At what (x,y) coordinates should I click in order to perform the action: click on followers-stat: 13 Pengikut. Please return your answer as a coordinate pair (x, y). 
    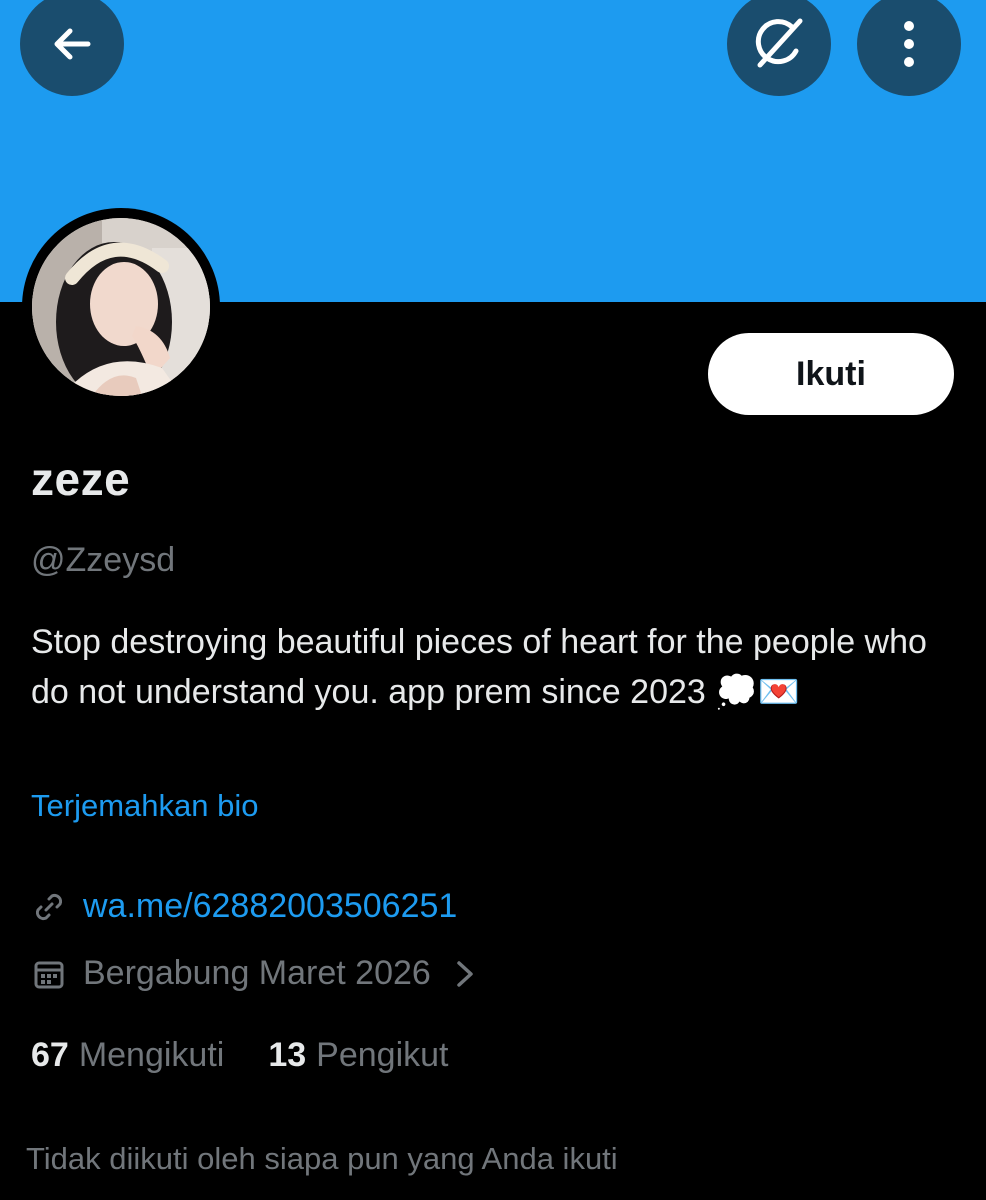
    Looking at the image, I should click on (358, 1055).